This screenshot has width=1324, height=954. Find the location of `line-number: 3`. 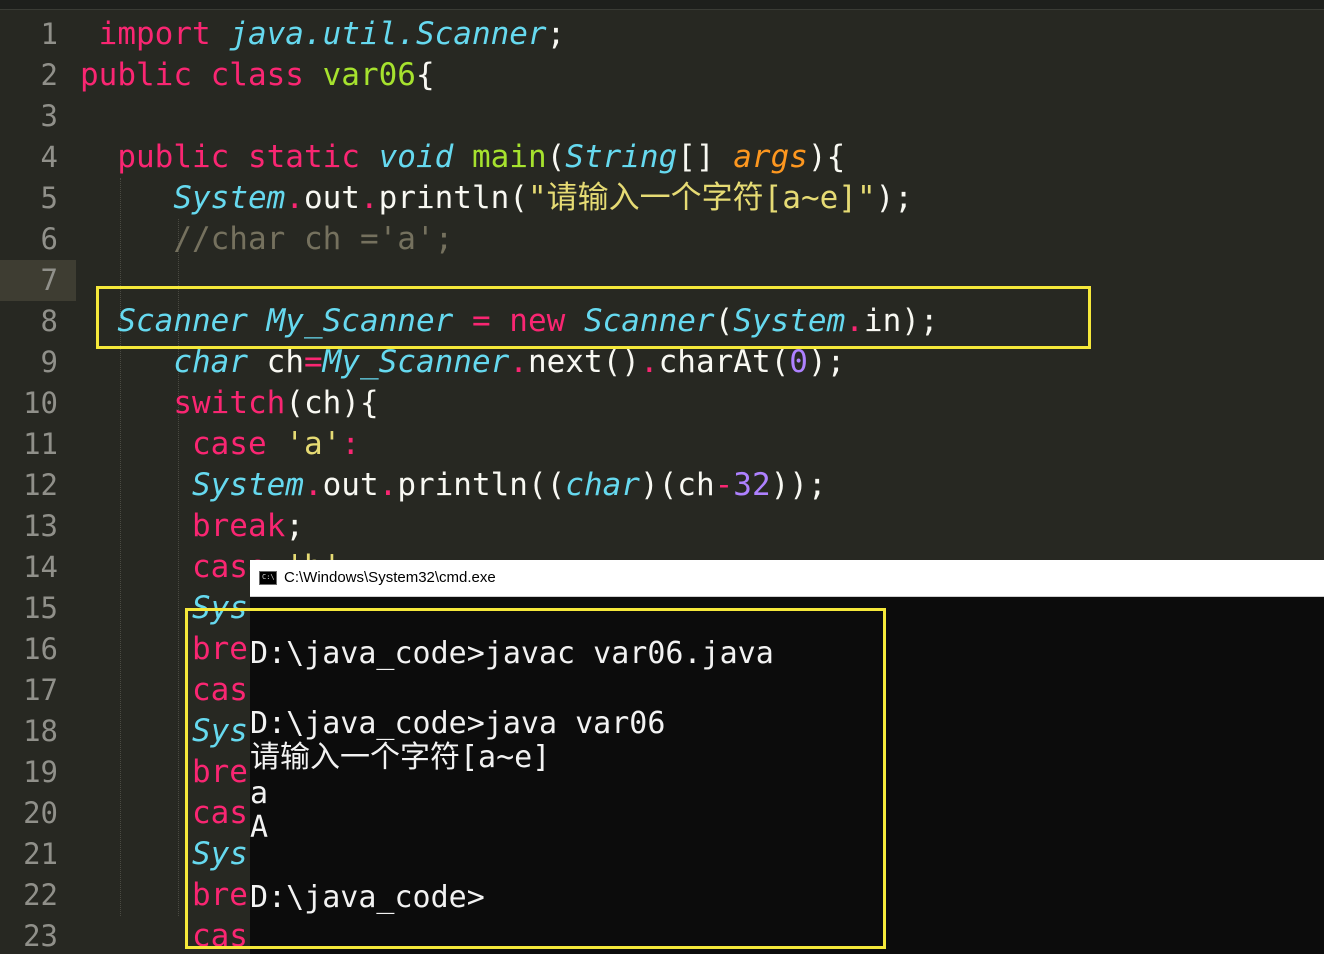

line-number: 3 is located at coordinates (49, 116).